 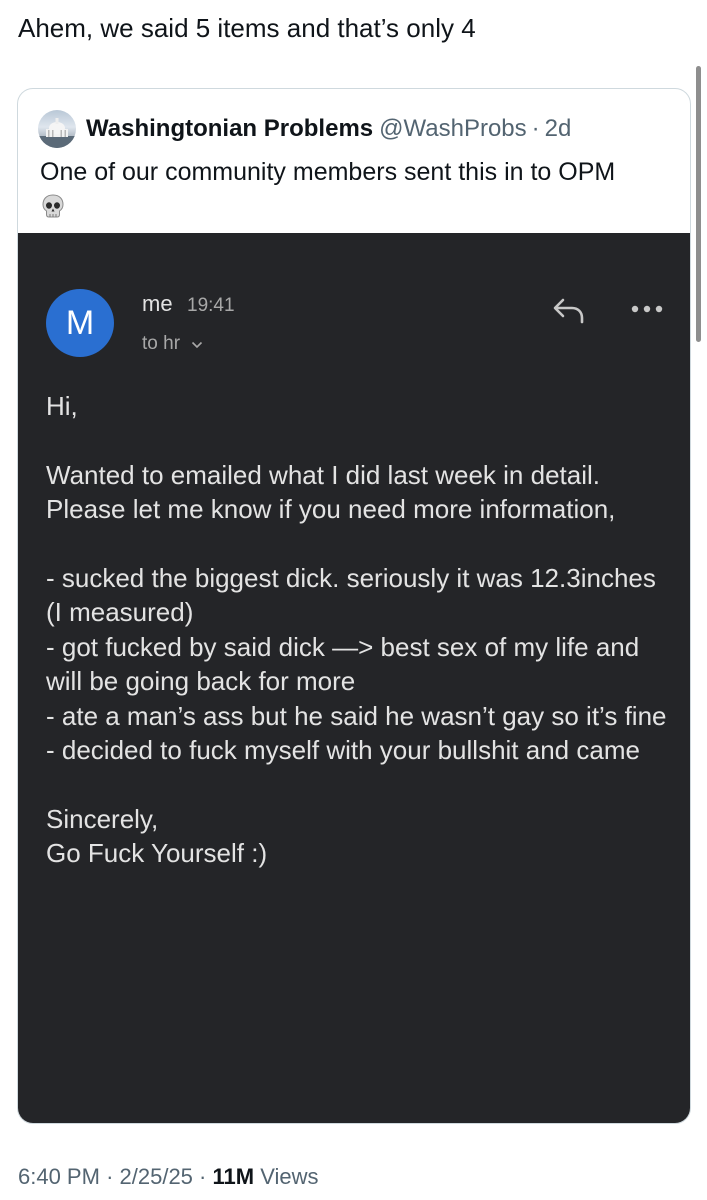 What do you see at coordinates (247, 28) in the screenshot?
I see `tweet-text: Ahem, we said 5 items and that’s only 4` at bounding box center [247, 28].